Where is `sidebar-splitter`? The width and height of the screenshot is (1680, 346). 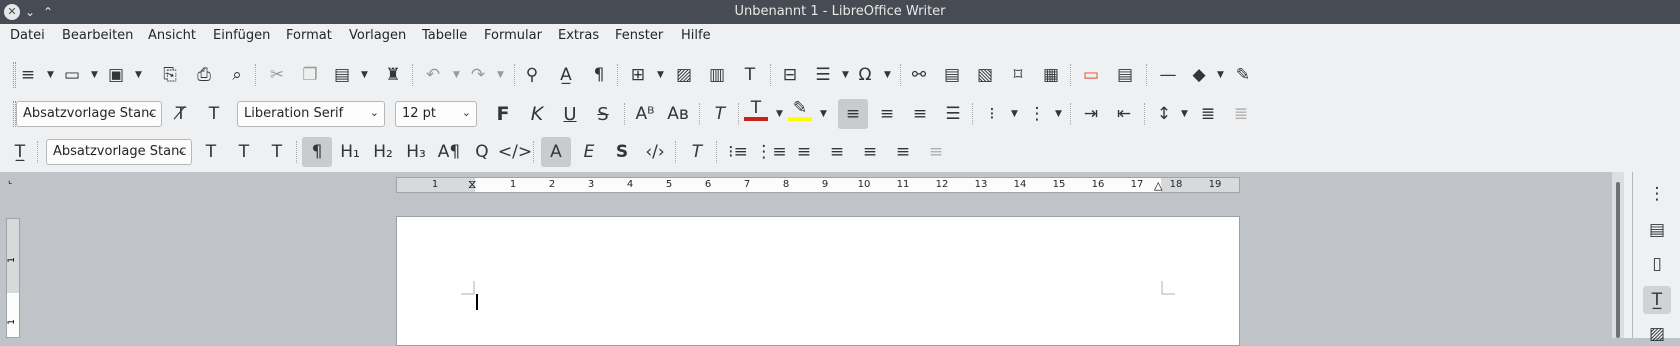
sidebar-splitter is located at coordinates (1628, 255).